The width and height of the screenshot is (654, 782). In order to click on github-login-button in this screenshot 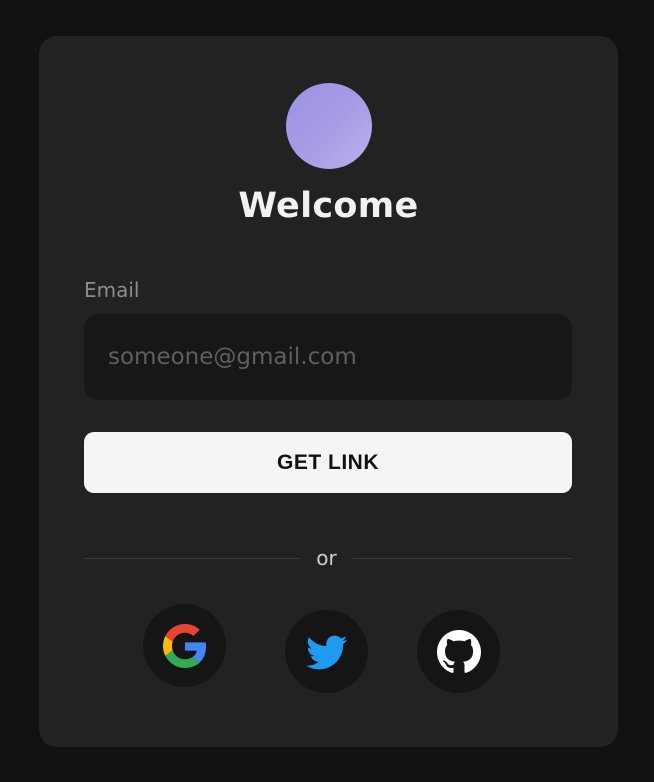, I will do `click(458, 651)`.